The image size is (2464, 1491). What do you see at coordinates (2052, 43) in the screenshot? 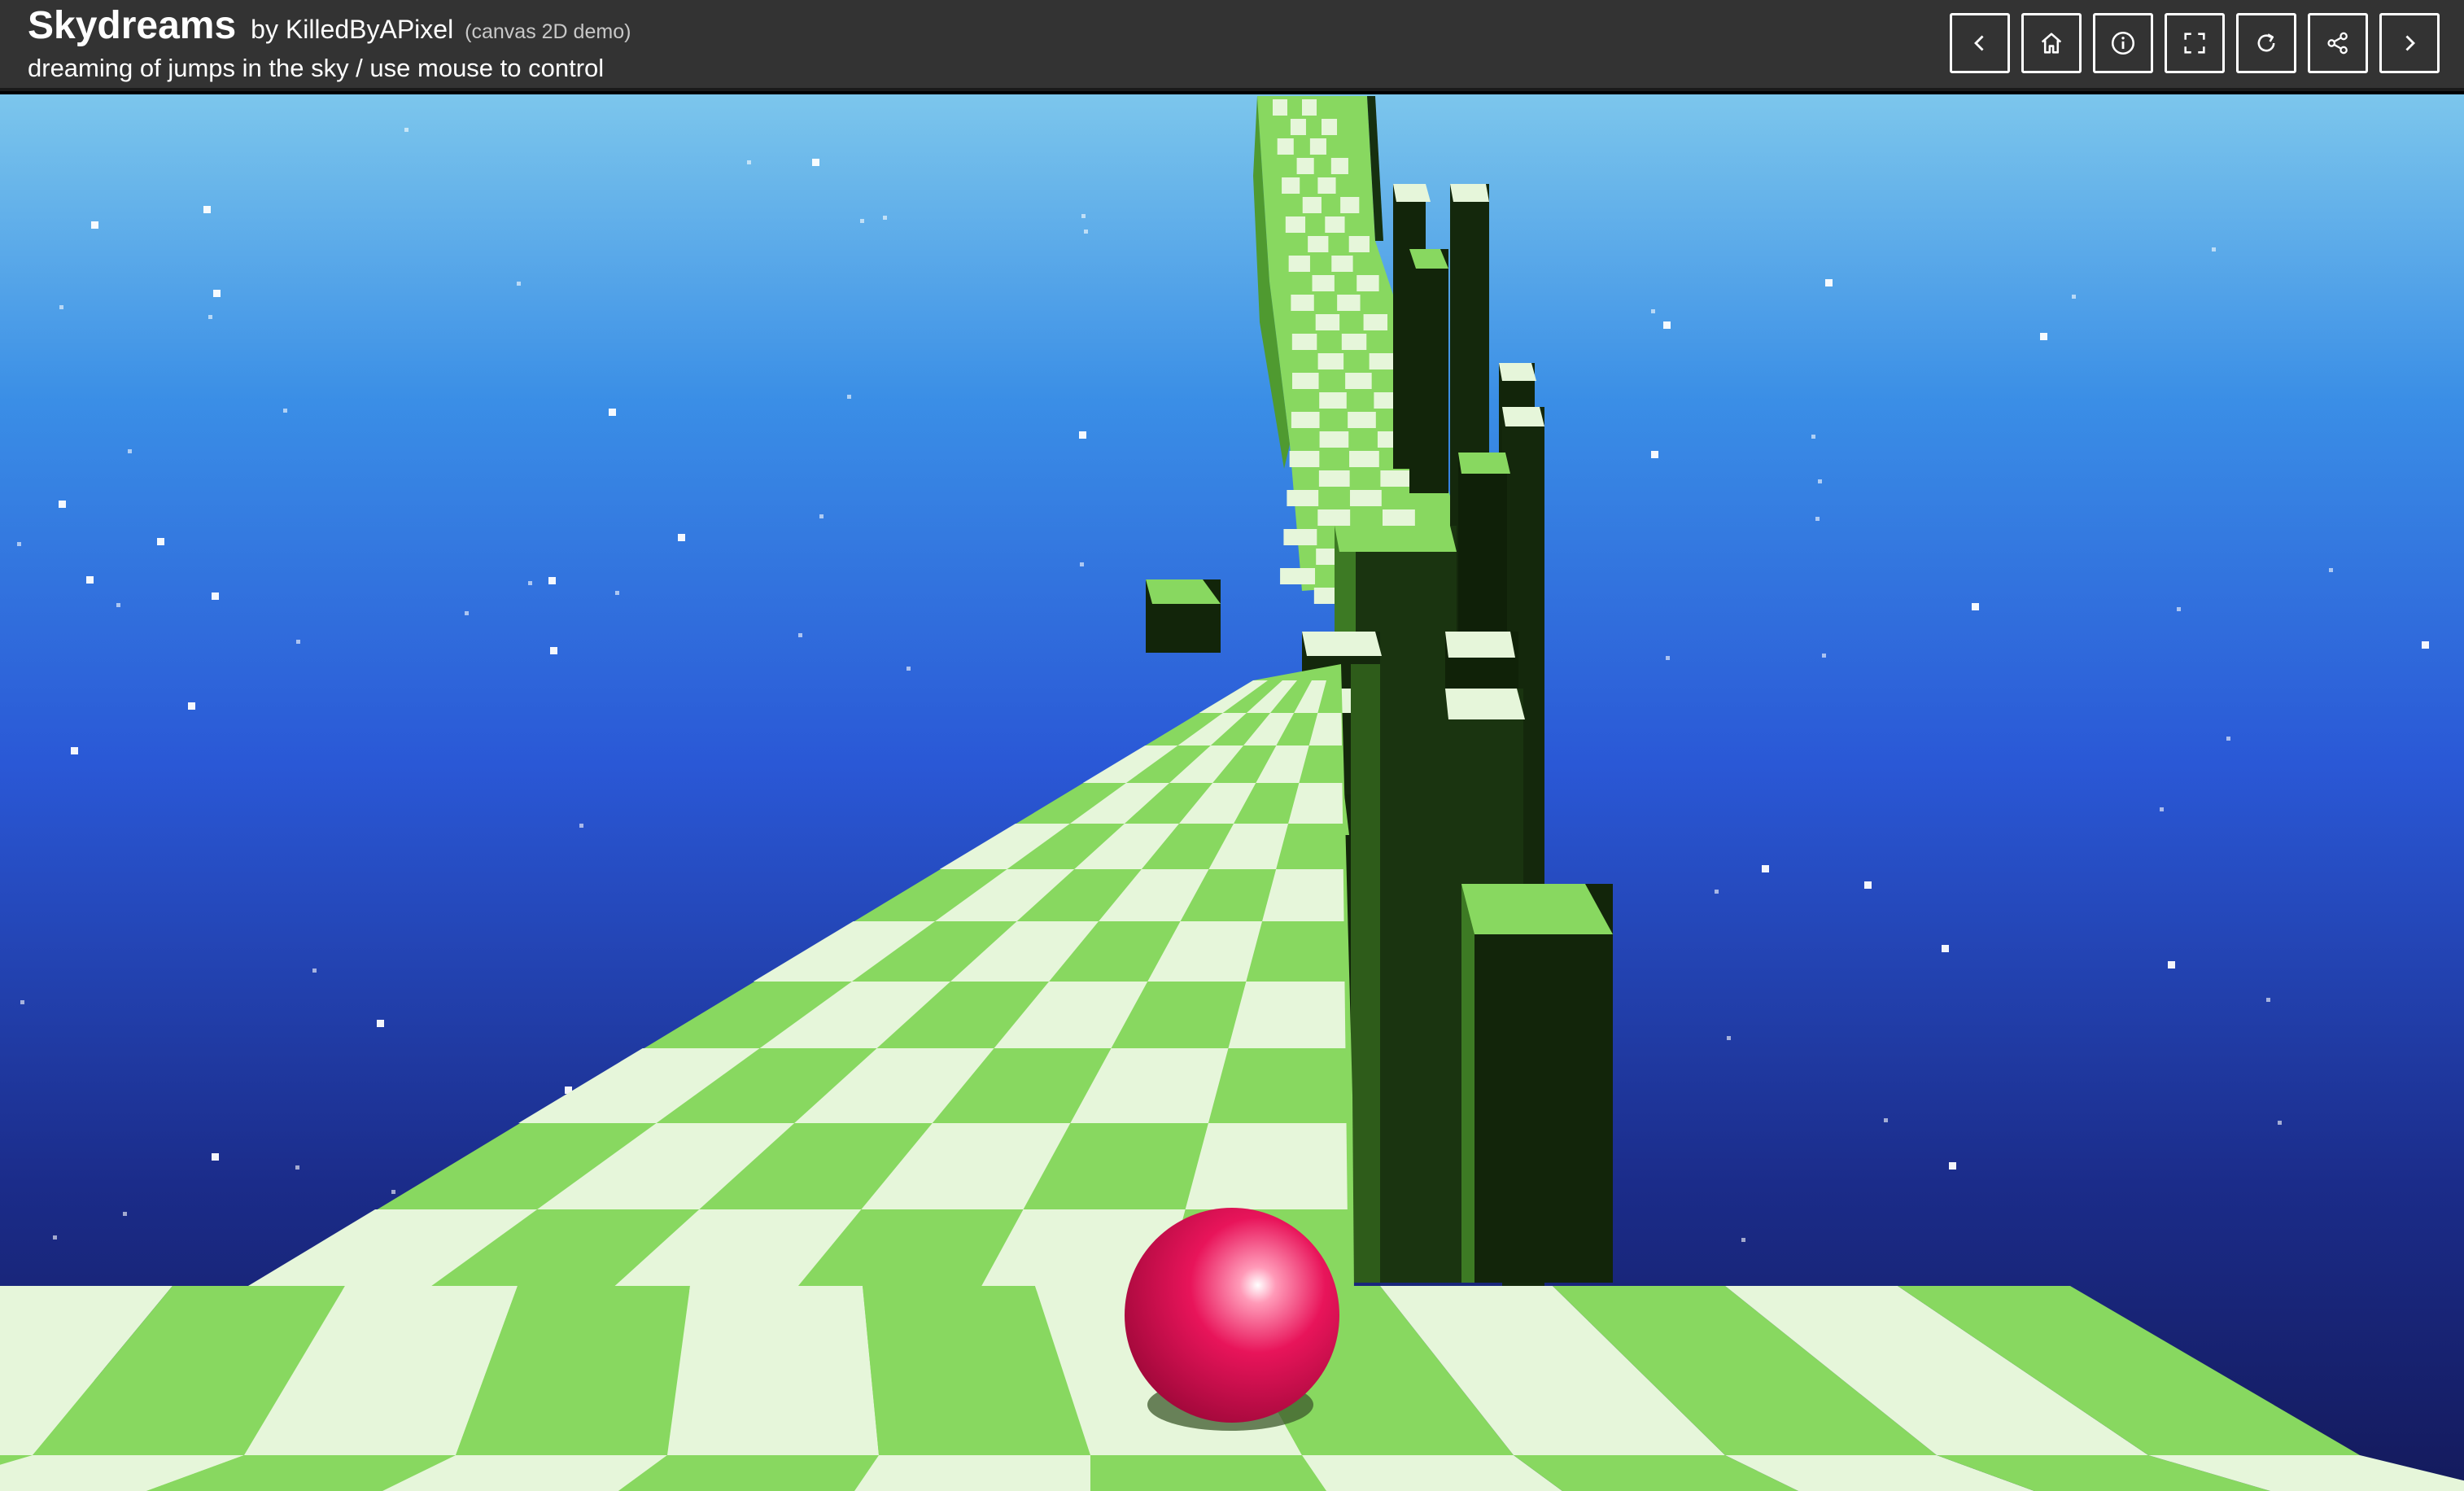
I see `home-button` at bounding box center [2052, 43].